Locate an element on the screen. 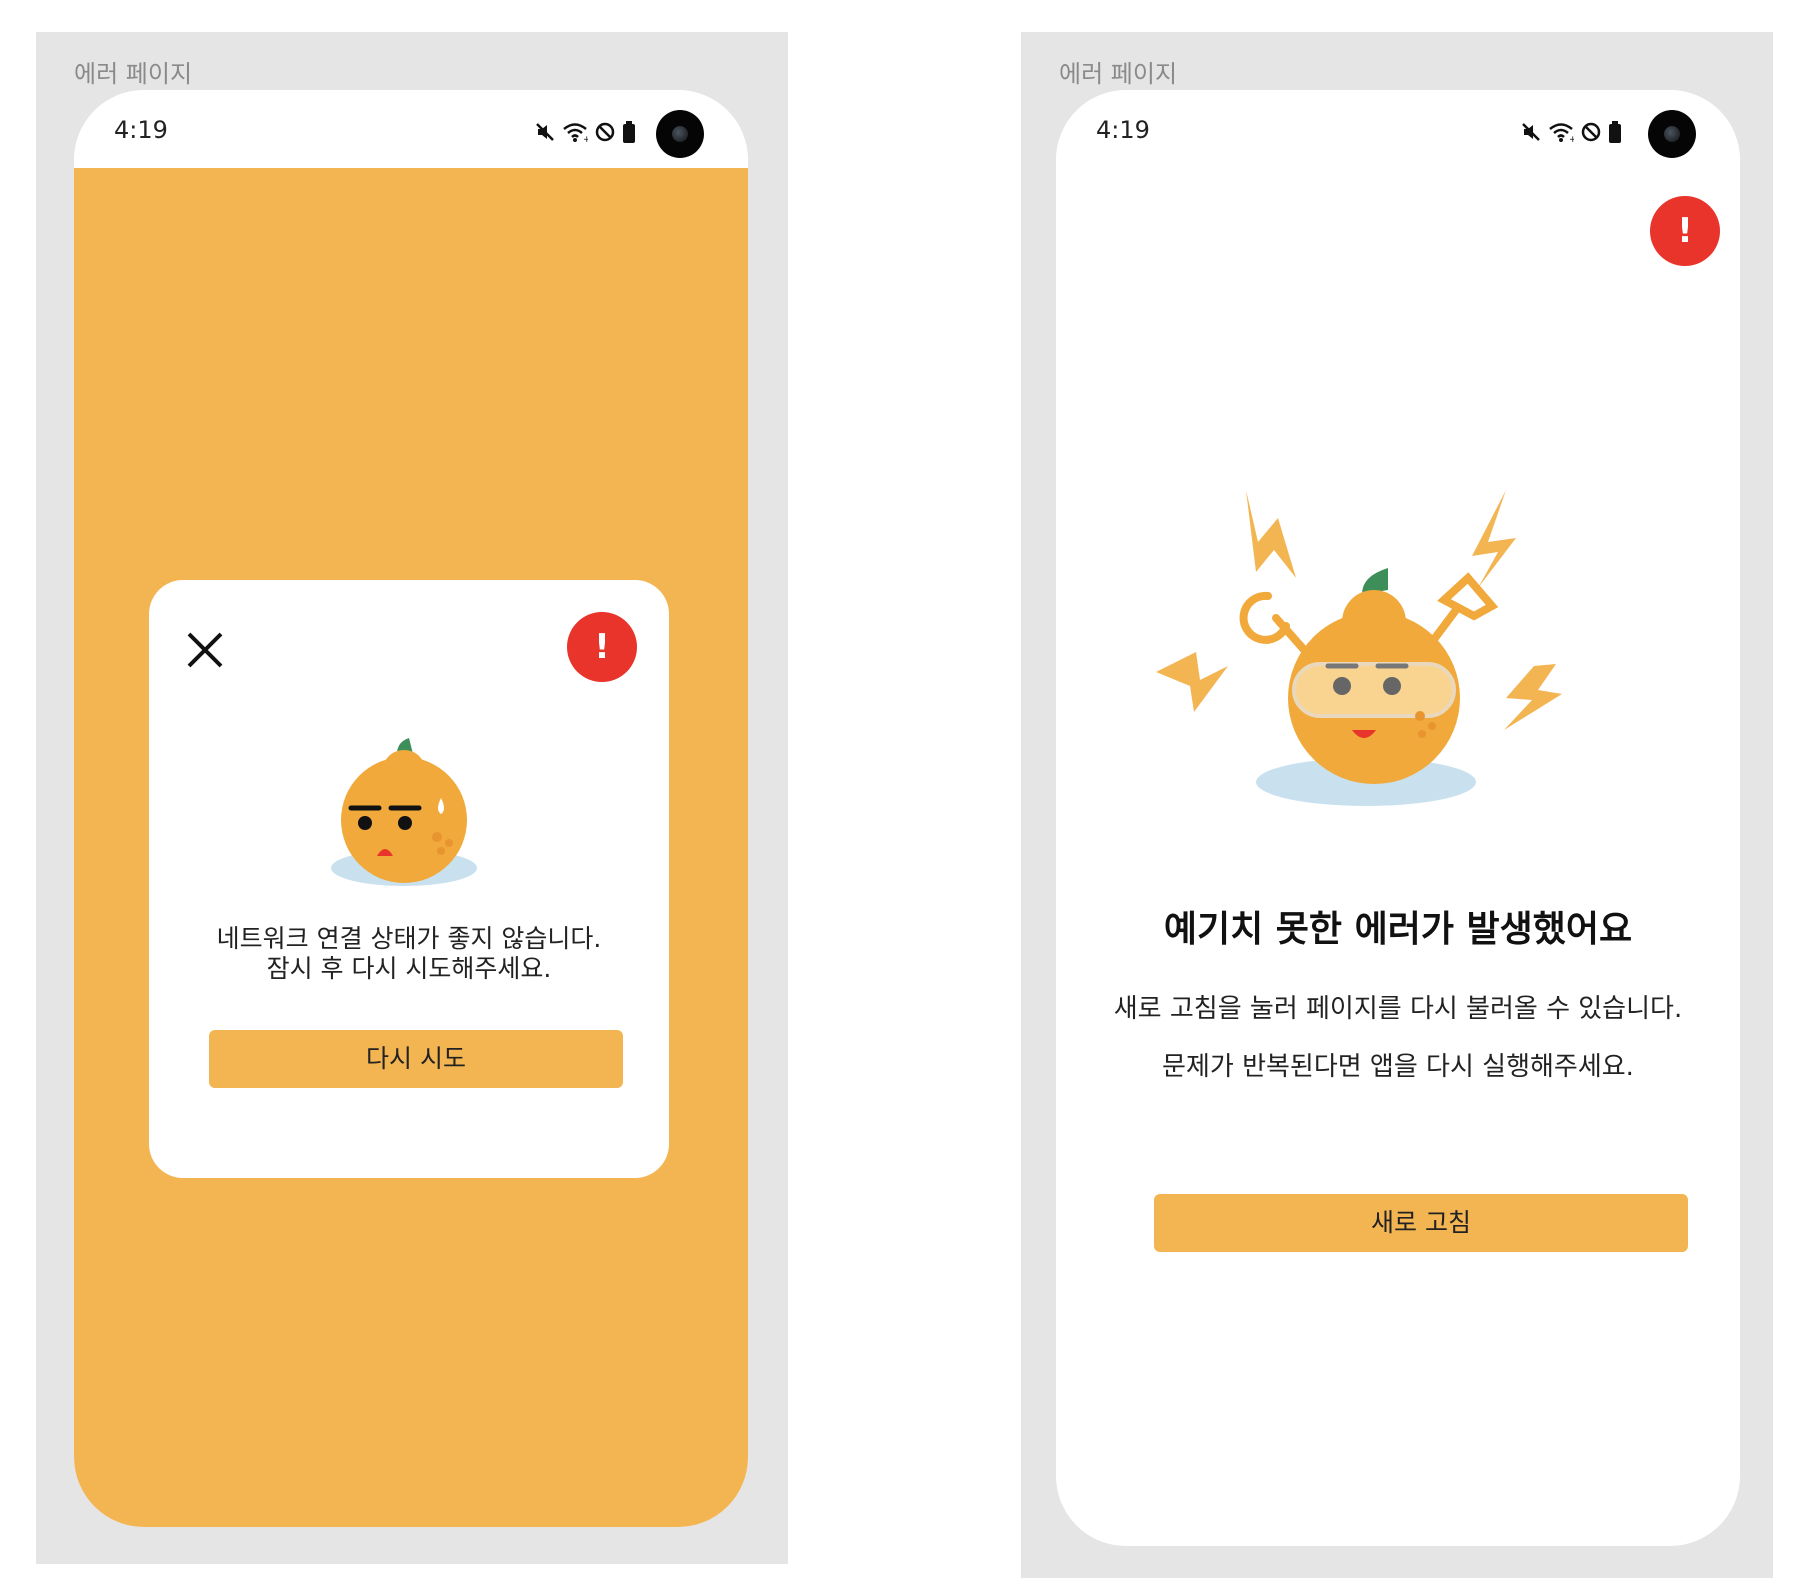 The image size is (1798, 1594). error-description-line2: 문제가 반복된다면 앱을 다시 실행해주세요. is located at coordinates (1398, 1067).